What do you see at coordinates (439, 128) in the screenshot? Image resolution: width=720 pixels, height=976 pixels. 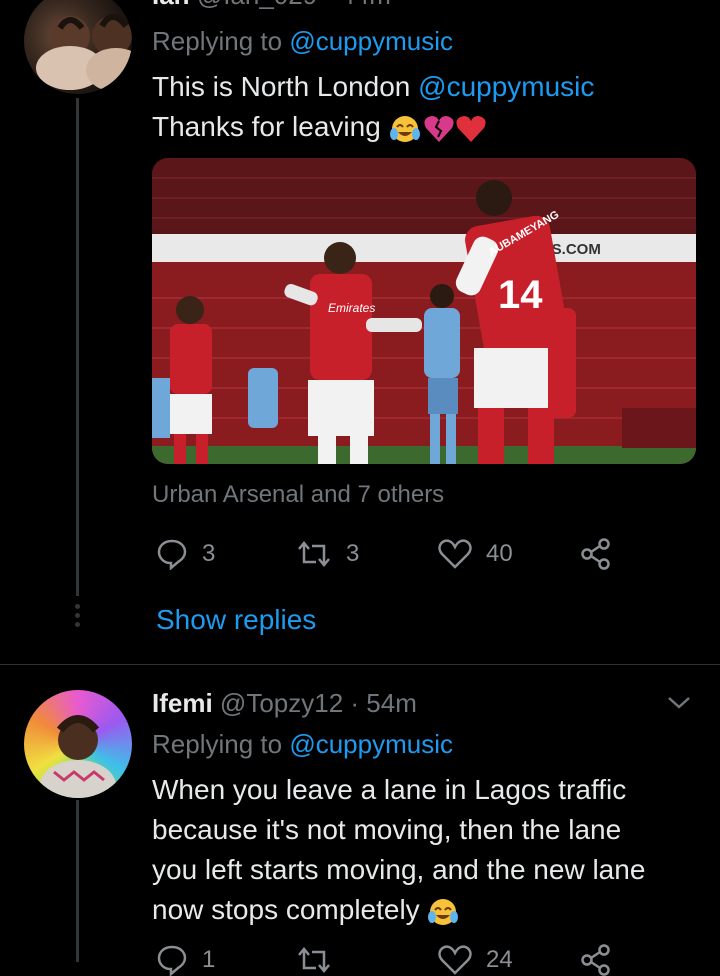 I see `broken-heart-icon` at bounding box center [439, 128].